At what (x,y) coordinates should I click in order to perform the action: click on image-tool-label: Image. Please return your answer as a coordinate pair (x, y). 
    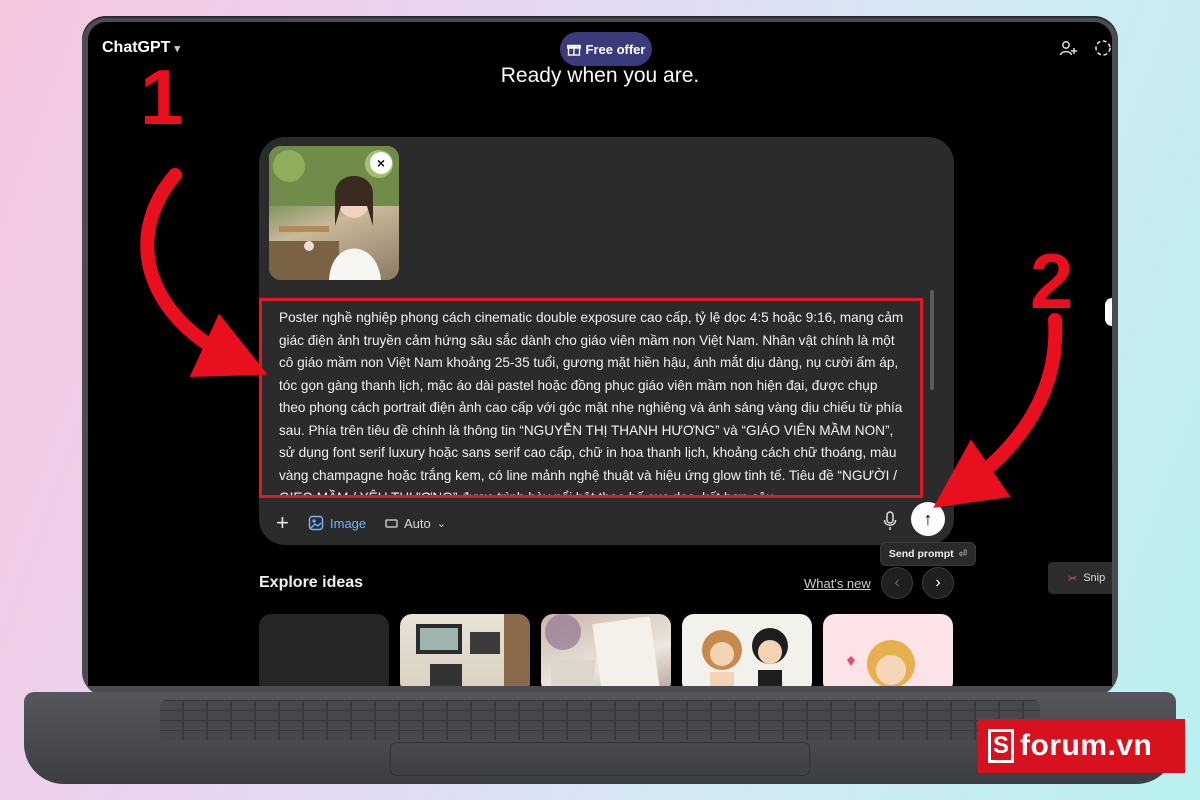
    Looking at the image, I should click on (348, 523).